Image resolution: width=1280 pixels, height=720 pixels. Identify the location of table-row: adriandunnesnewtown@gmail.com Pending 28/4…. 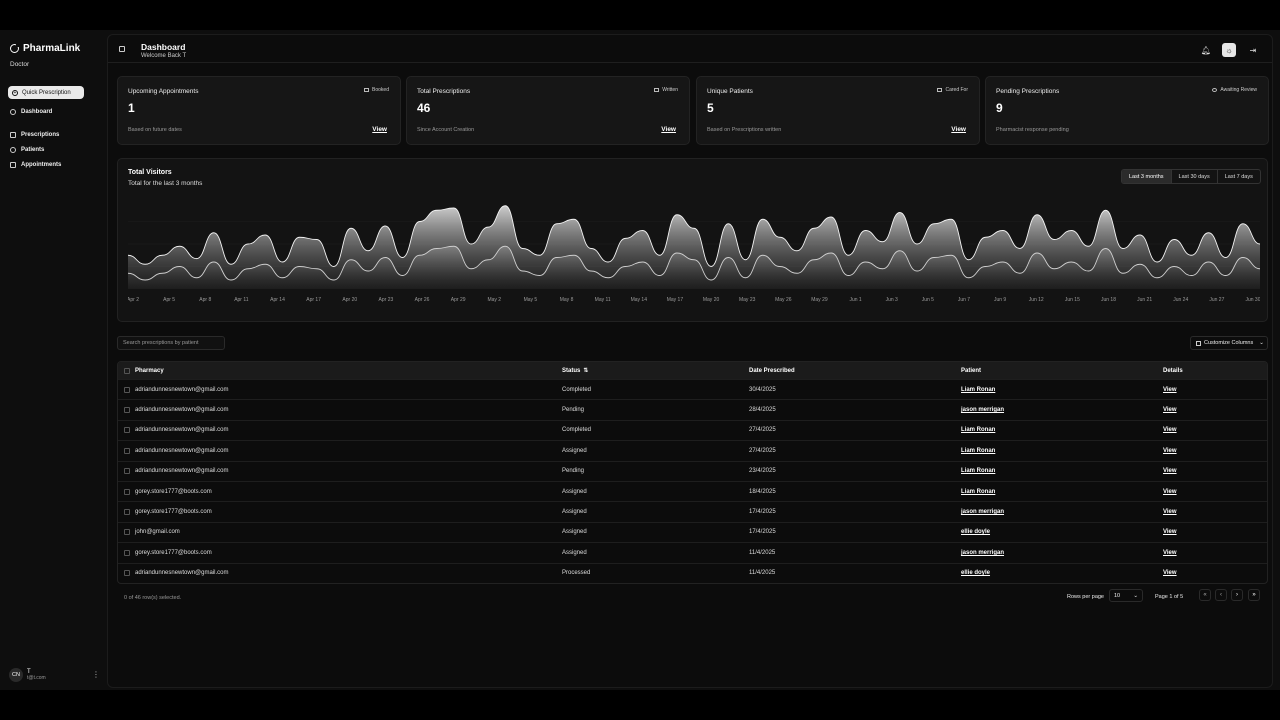
(692, 409).